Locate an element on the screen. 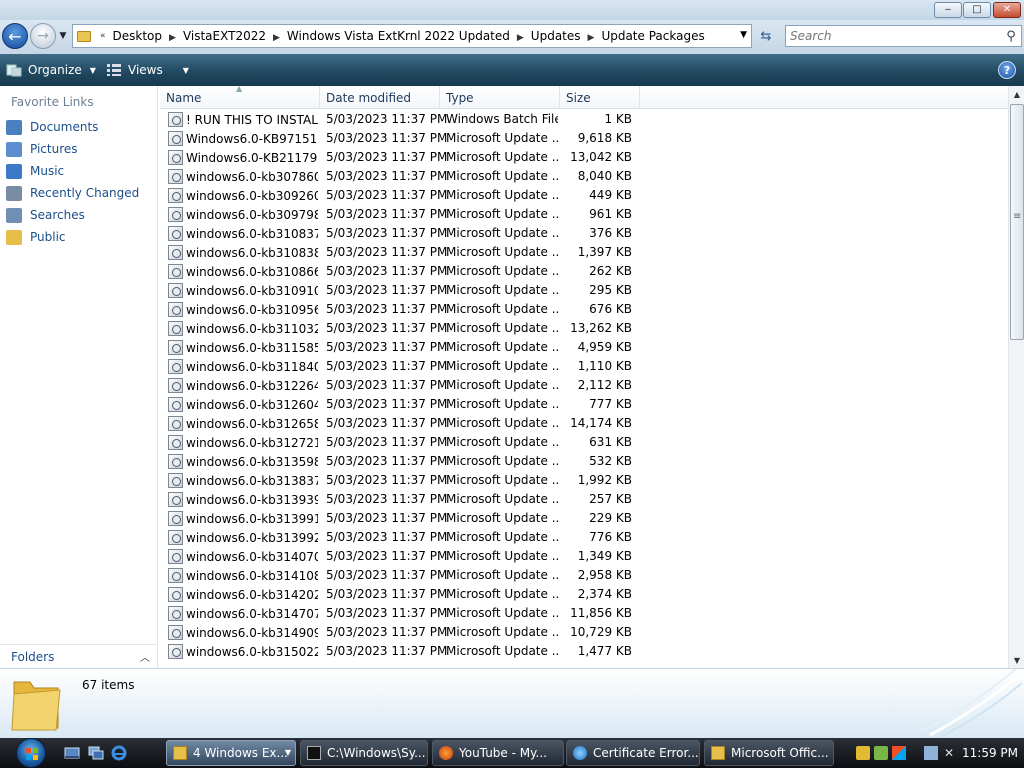 This screenshot has height=772, width=1024. internet-explorer-icon is located at coordinates (119, 753).